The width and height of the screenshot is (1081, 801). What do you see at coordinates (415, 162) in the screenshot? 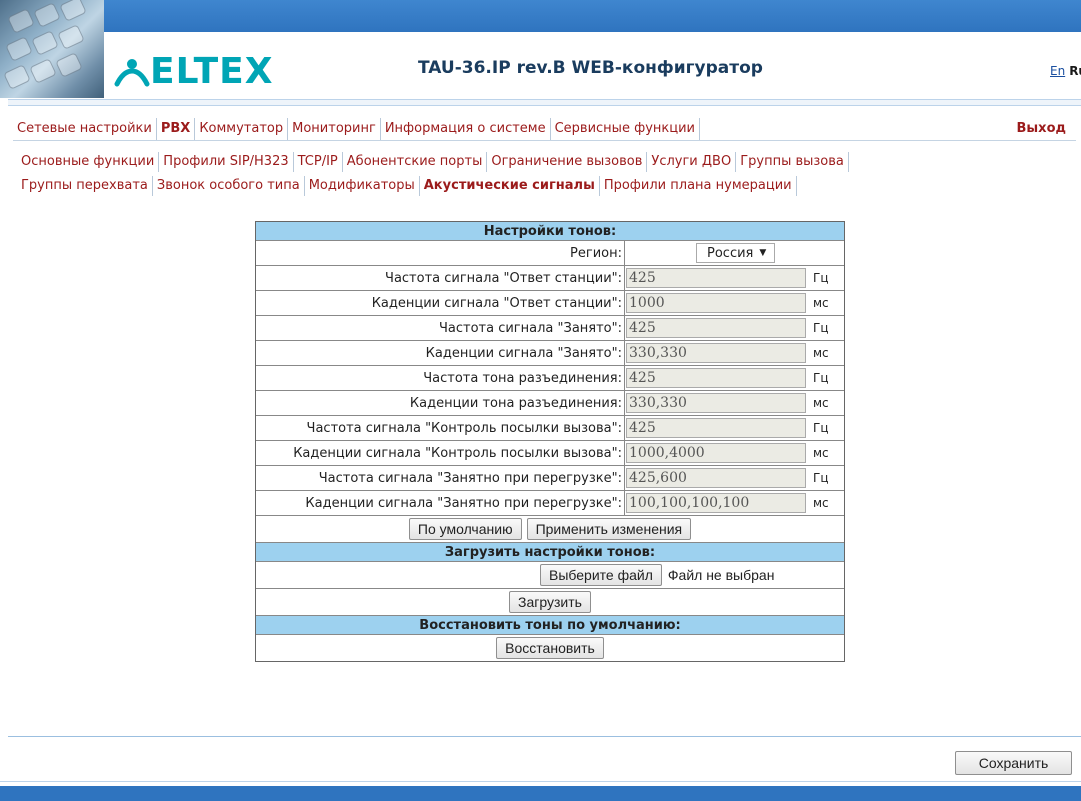
I see `submenu-subscriber-ports: Абонентские порты` at bounding box center [415, 162].